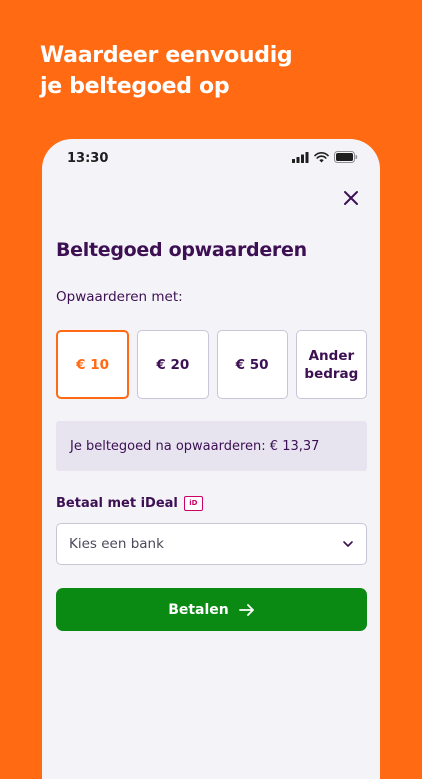 The height and width of the screenshot is (779, 422). What do you see at coordinates (117, 503) in the screenshot?
I see `ideal-label-text: Betaal met iDeal` at bounding box center [117, 503].